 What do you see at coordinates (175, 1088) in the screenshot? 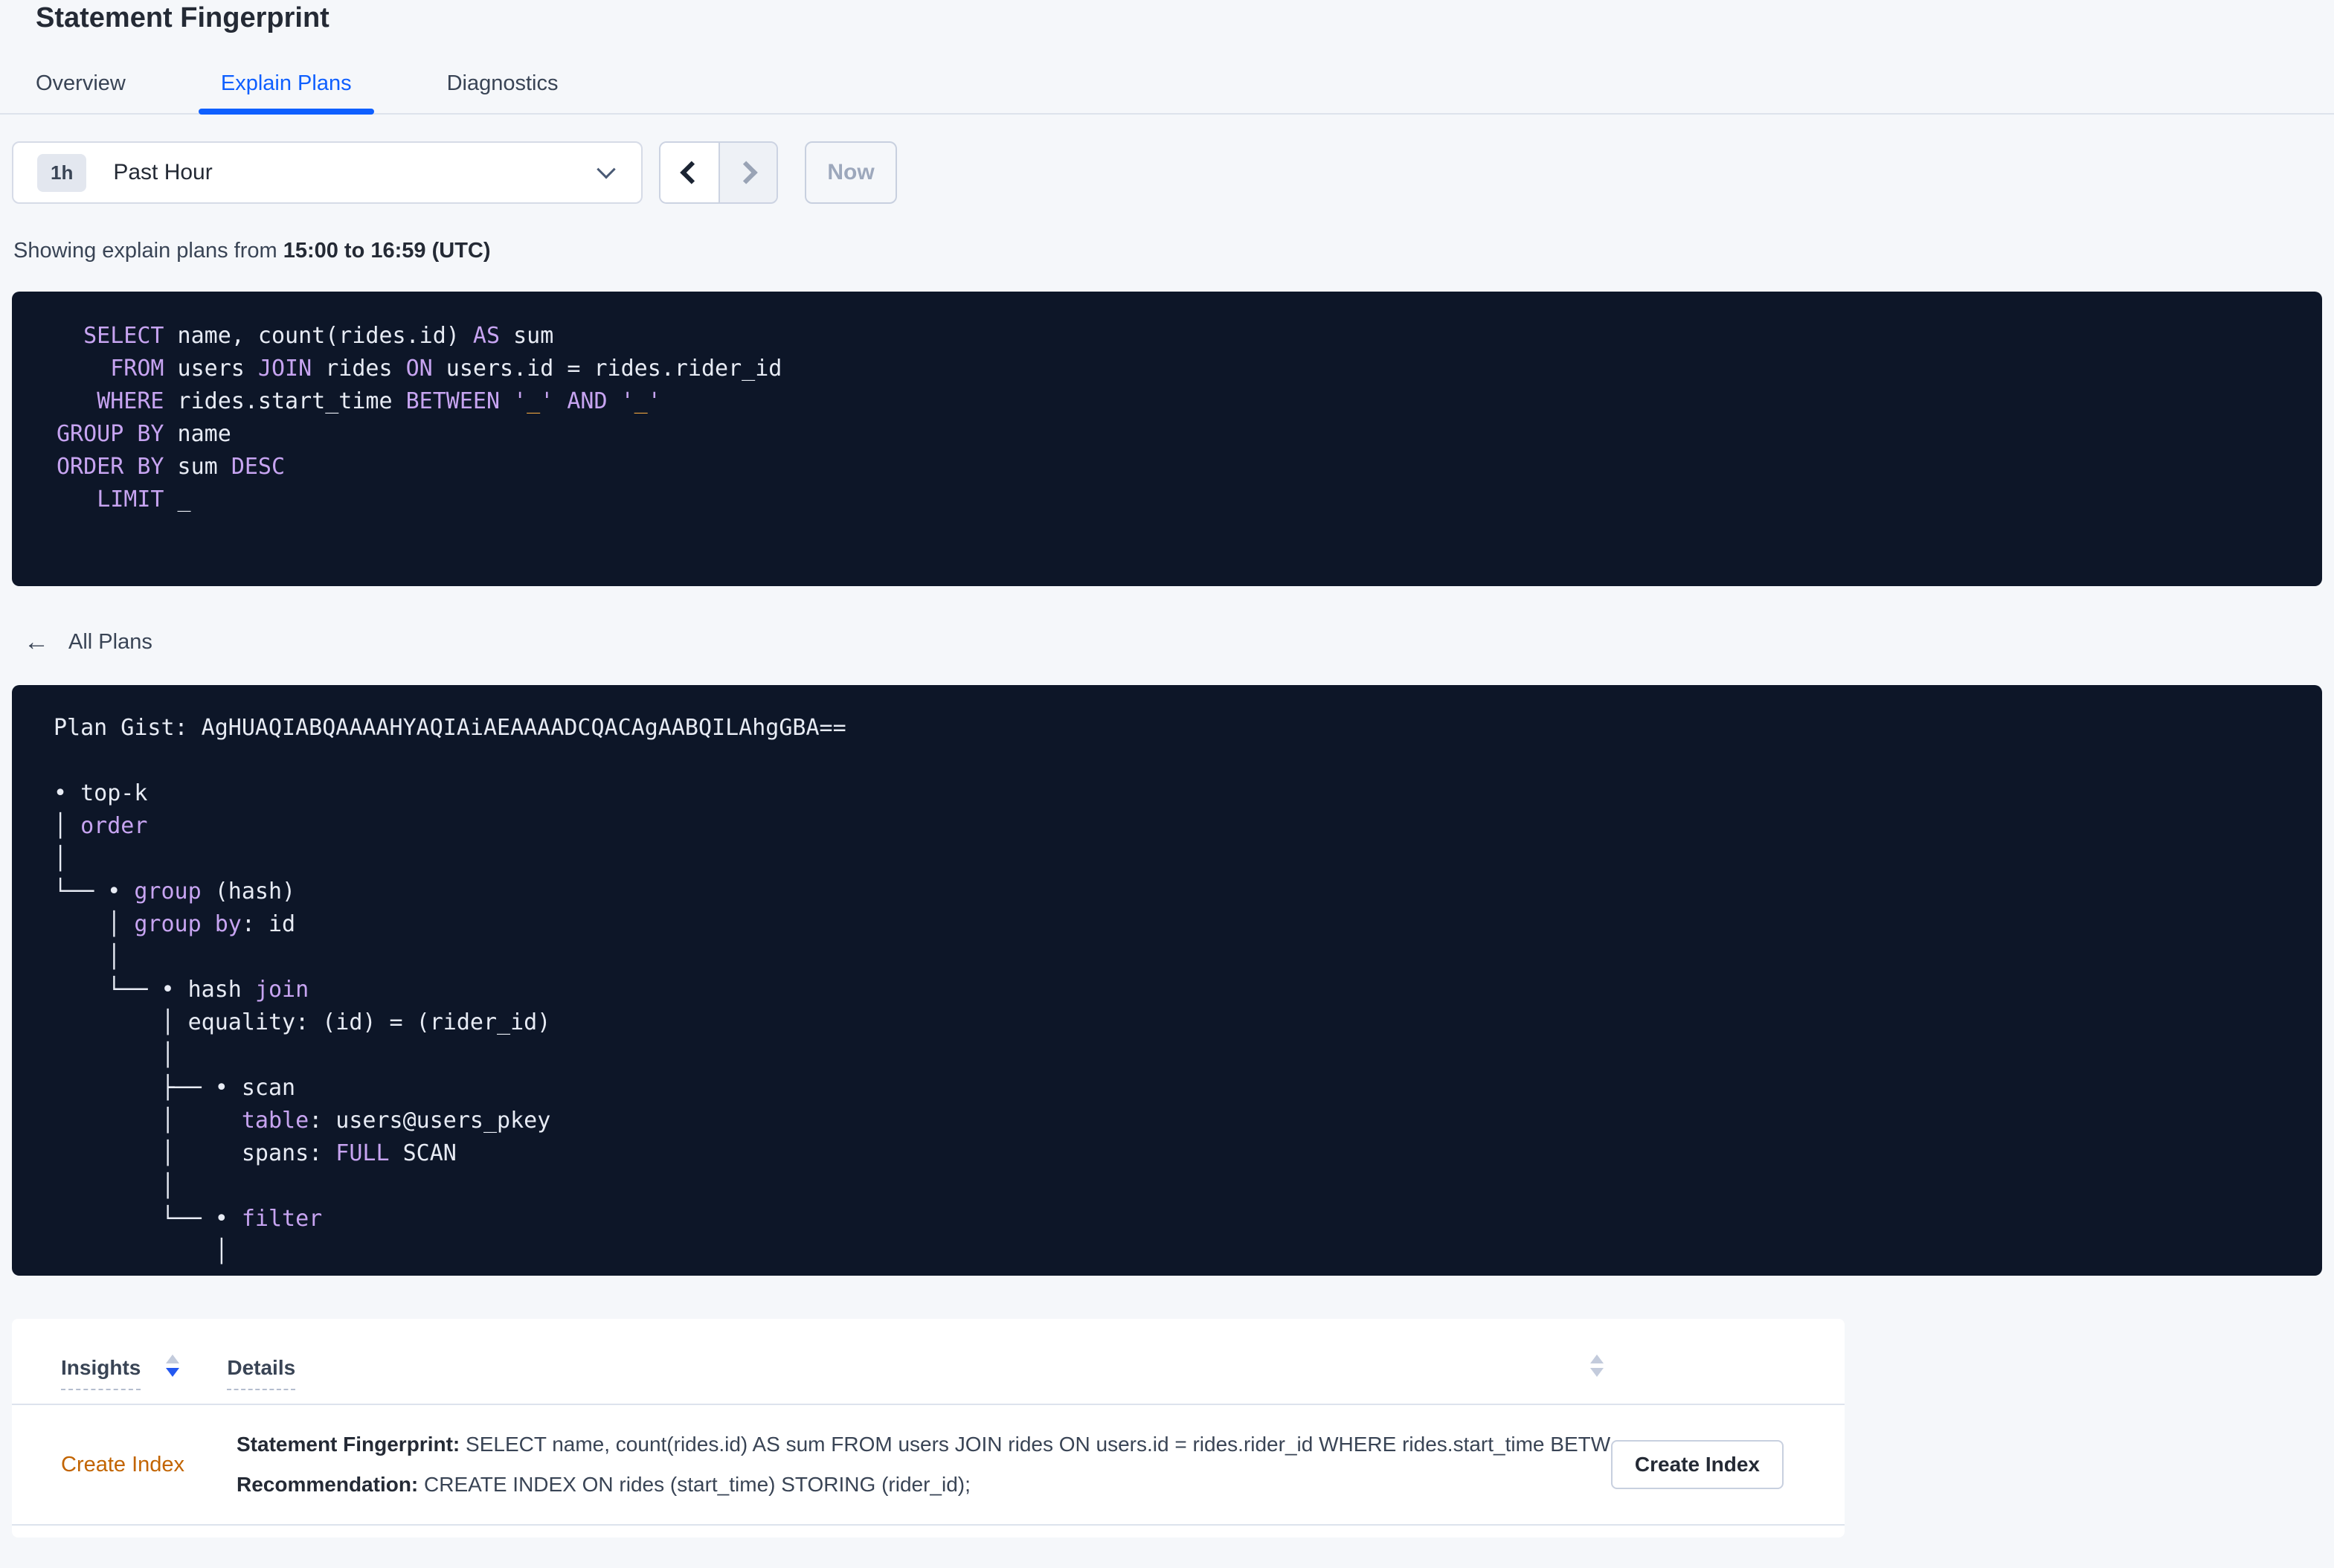
I see `code-line: ├── • scan` at bounding box center [175, 1088].